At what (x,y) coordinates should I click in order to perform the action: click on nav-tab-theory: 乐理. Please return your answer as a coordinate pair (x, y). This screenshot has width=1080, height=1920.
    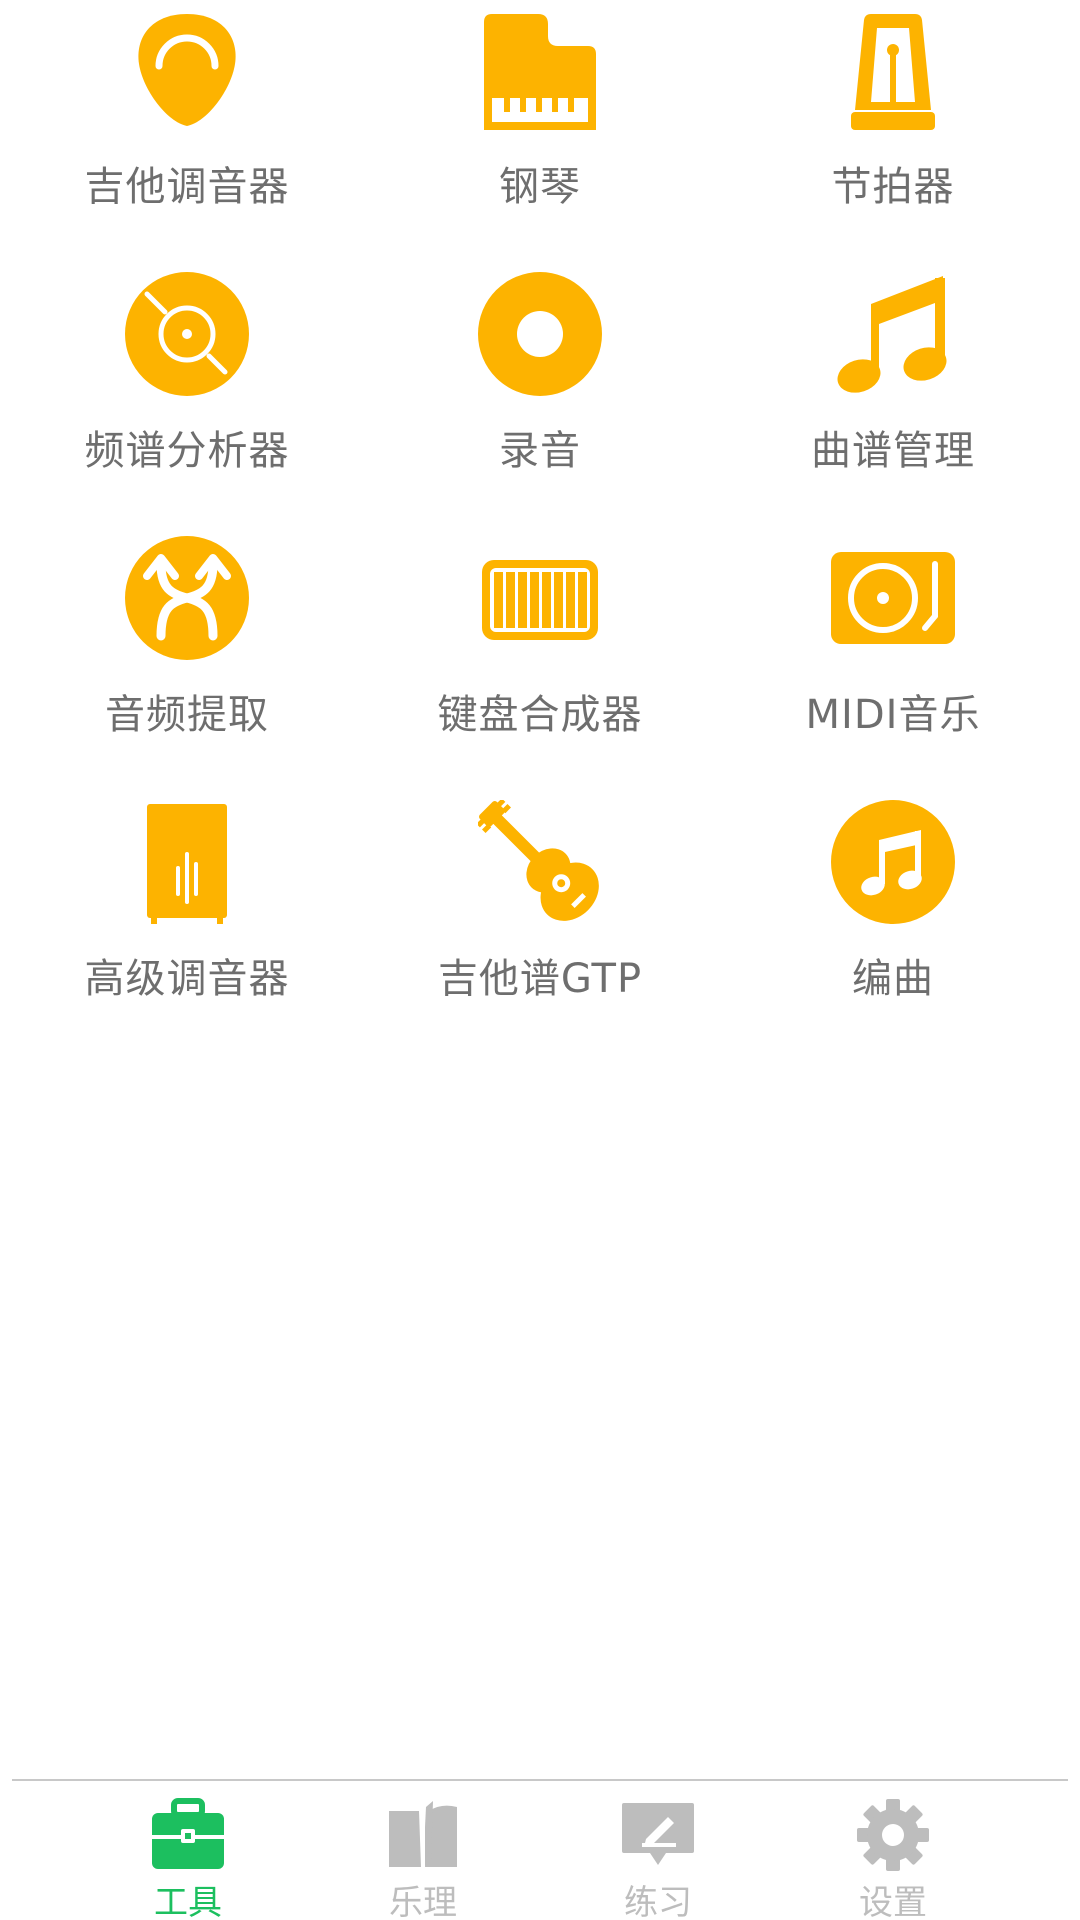
    Looking at the image, I should click on (423, 1850).